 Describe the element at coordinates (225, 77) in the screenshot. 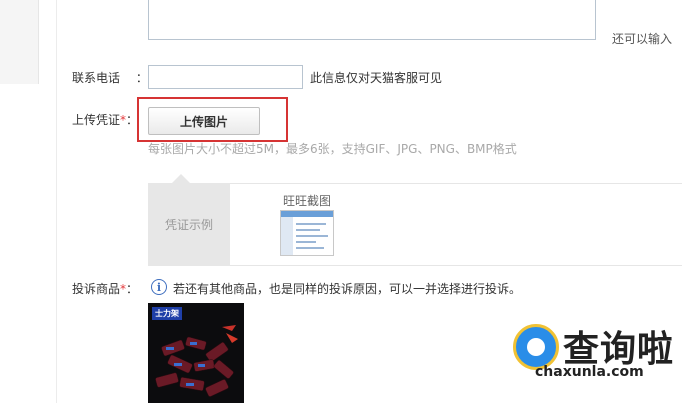

I see `phone-input` at that location.